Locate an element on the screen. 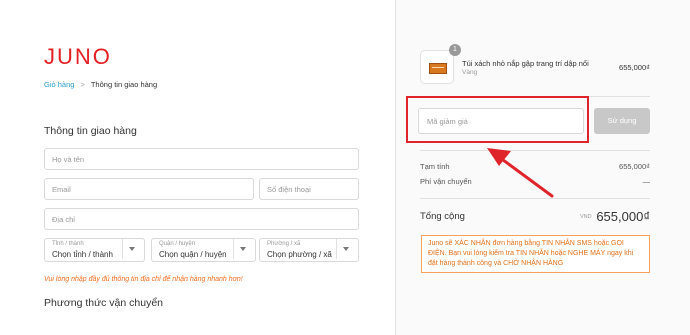  province-select: Tỉnh / thành Chọn tỉnh / thành is located at coordinates (94, 250).